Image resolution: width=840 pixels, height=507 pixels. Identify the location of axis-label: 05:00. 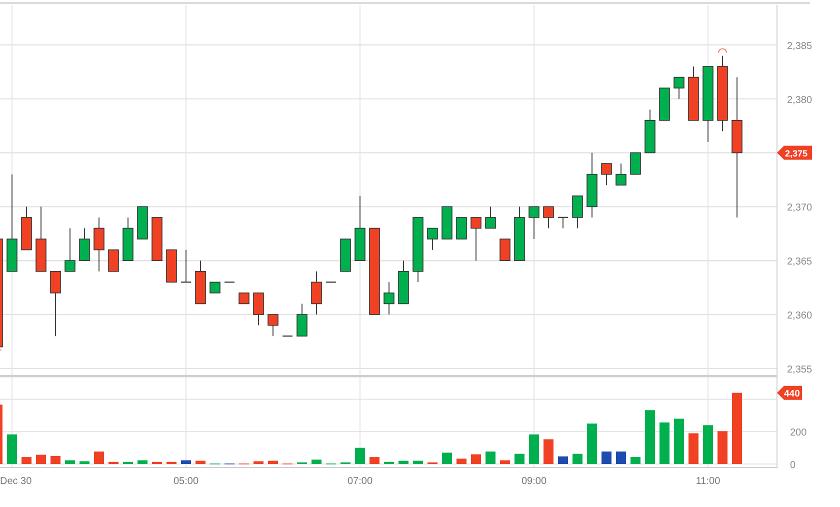
(186, 481).